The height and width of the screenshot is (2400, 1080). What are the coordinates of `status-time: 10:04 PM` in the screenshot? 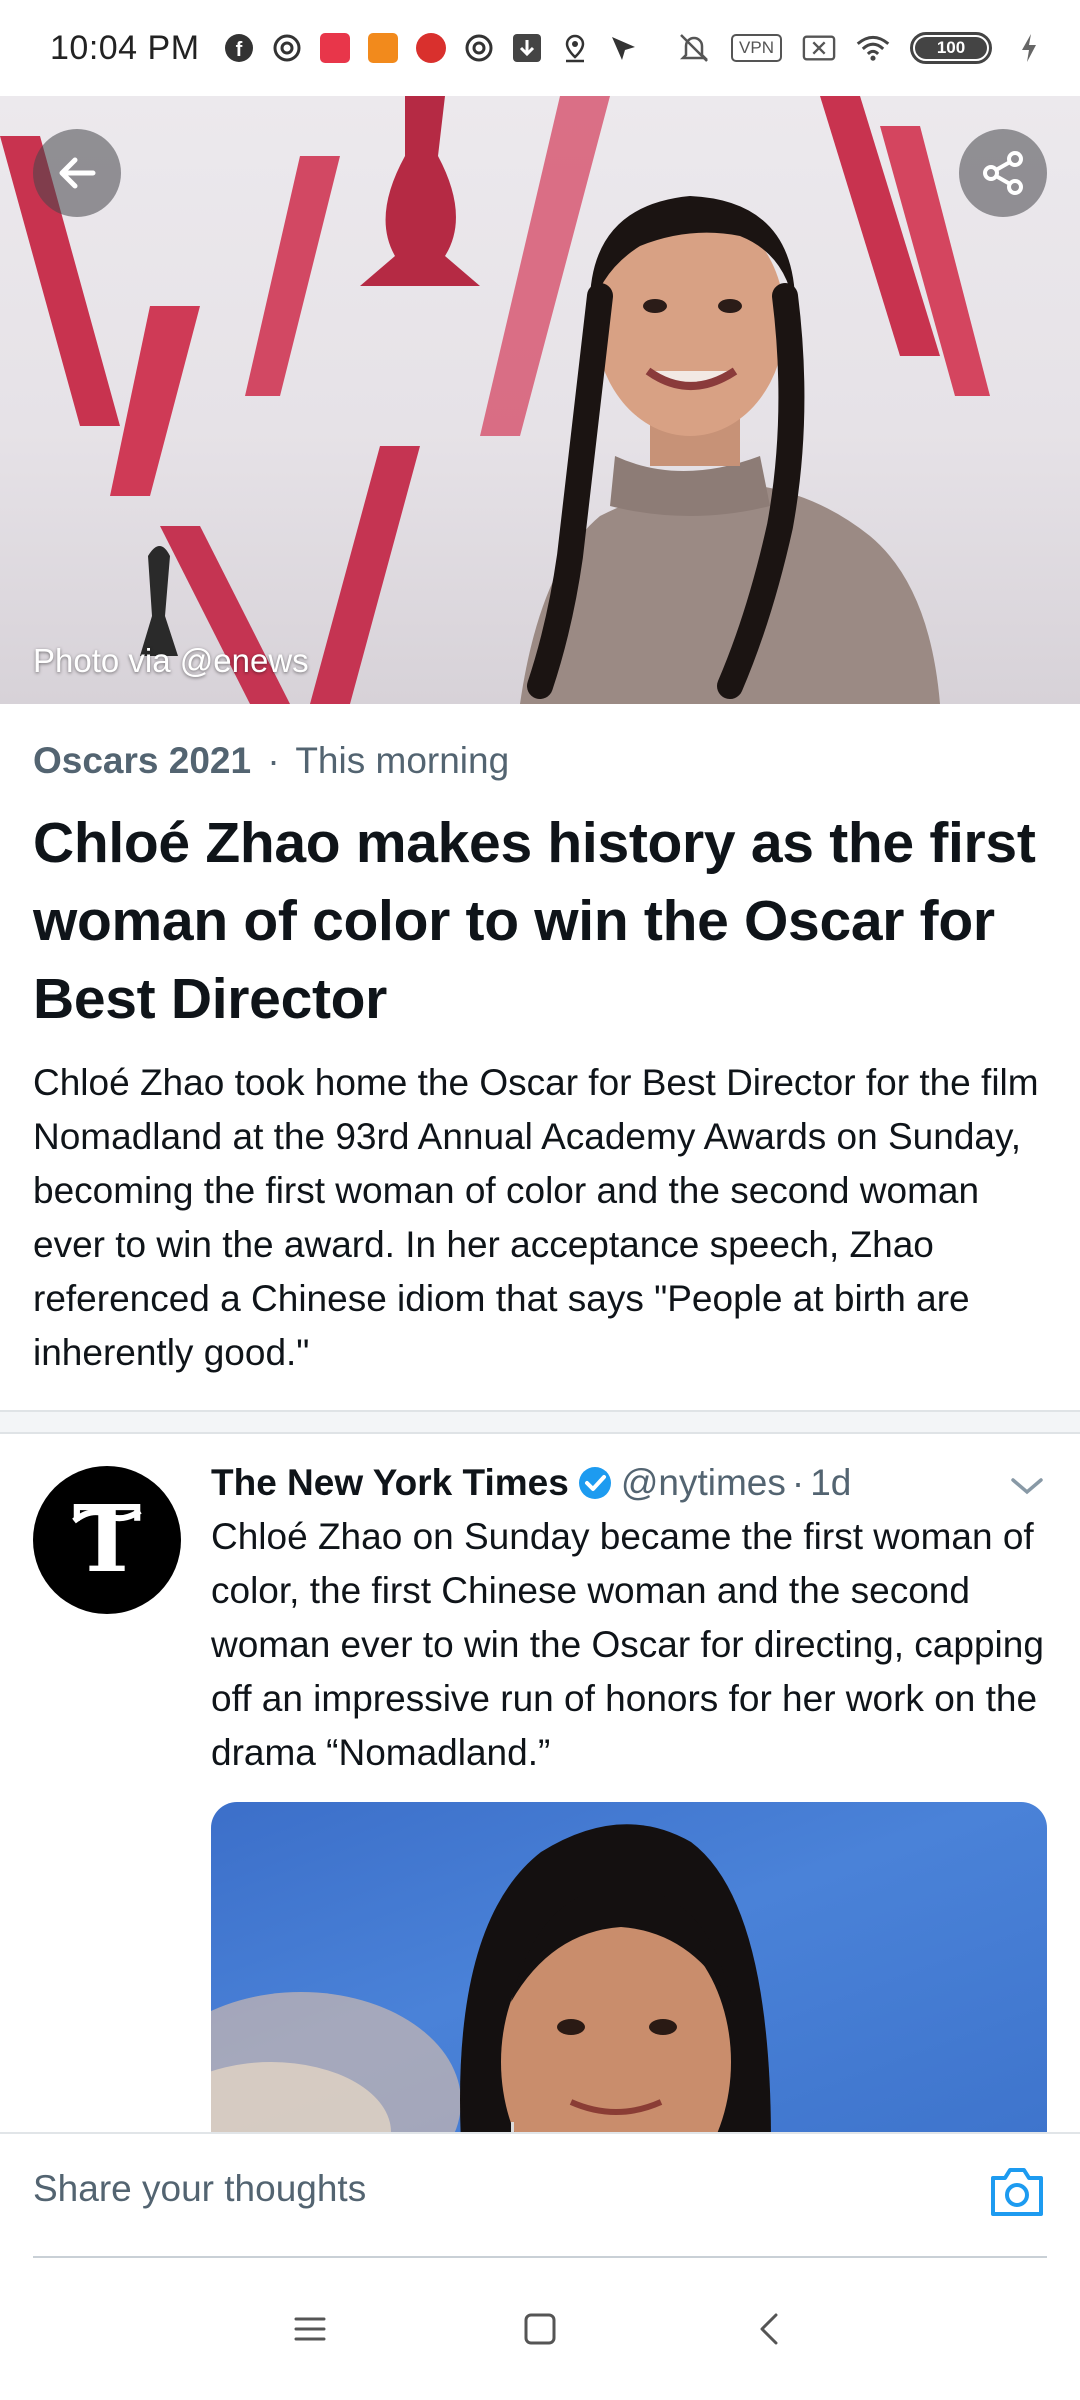 It's located at (125, 47).